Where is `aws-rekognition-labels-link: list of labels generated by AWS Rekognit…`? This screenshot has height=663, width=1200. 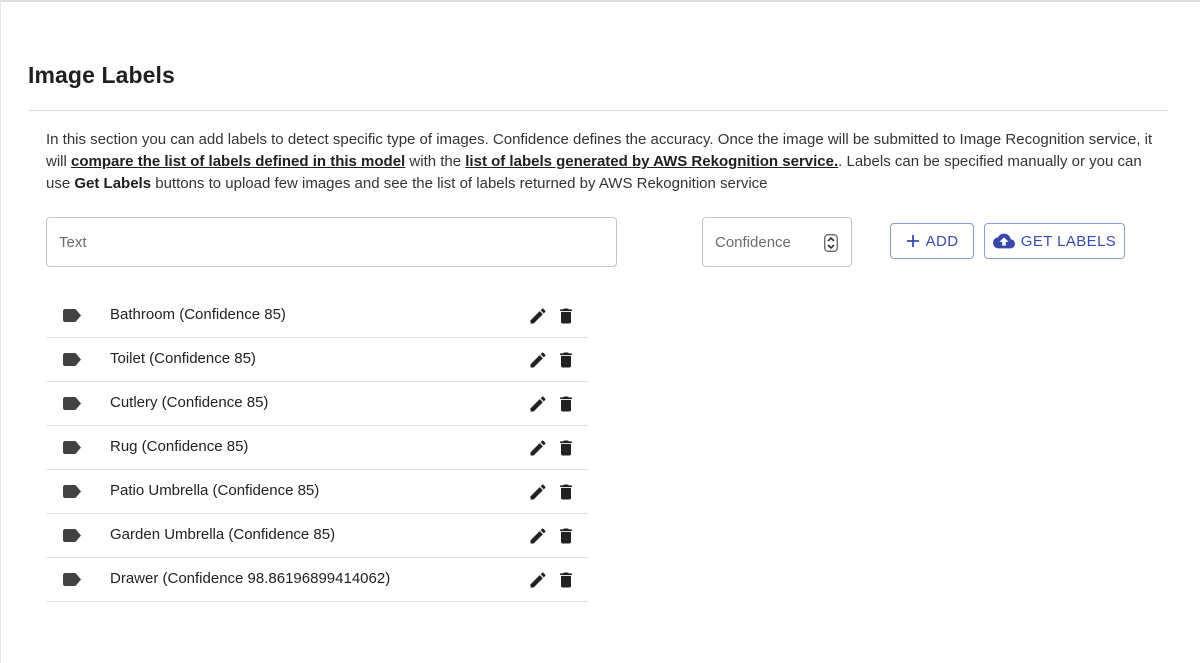
aws-rekognition-labels-link: list of labels generated by AWS Rekognit… is located at coordinates (651, 161).